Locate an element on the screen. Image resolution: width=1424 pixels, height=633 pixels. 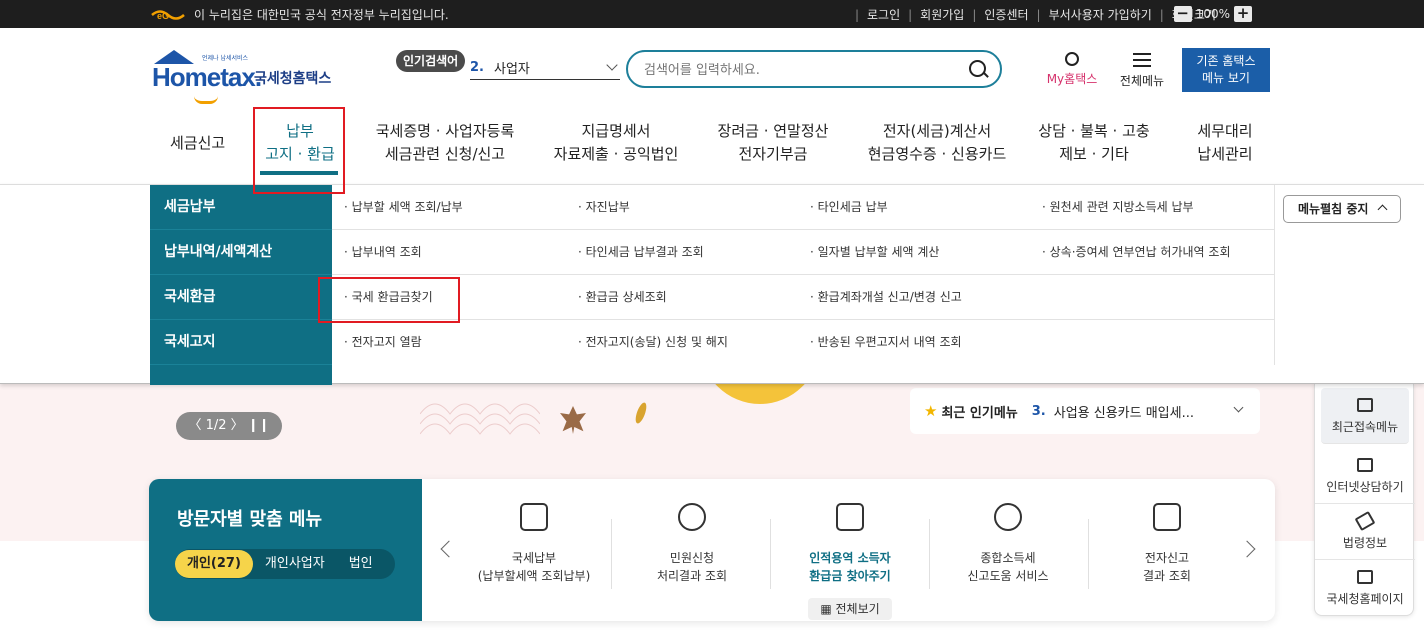
edit-document-icon is located at coordinates (1365, 577).